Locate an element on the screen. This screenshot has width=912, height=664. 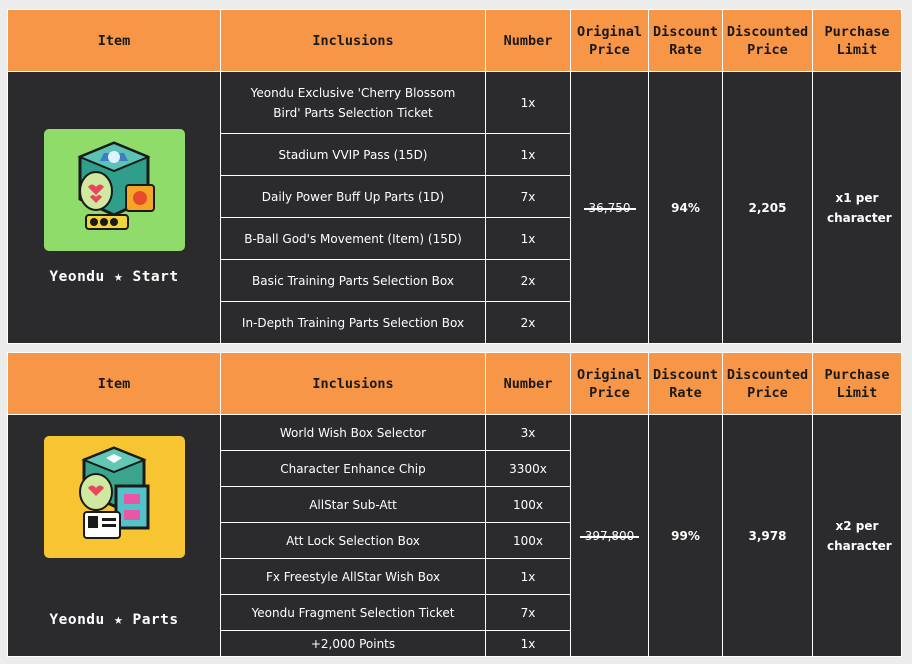
discount-rate: 94% is located at coordinates (685, 207).